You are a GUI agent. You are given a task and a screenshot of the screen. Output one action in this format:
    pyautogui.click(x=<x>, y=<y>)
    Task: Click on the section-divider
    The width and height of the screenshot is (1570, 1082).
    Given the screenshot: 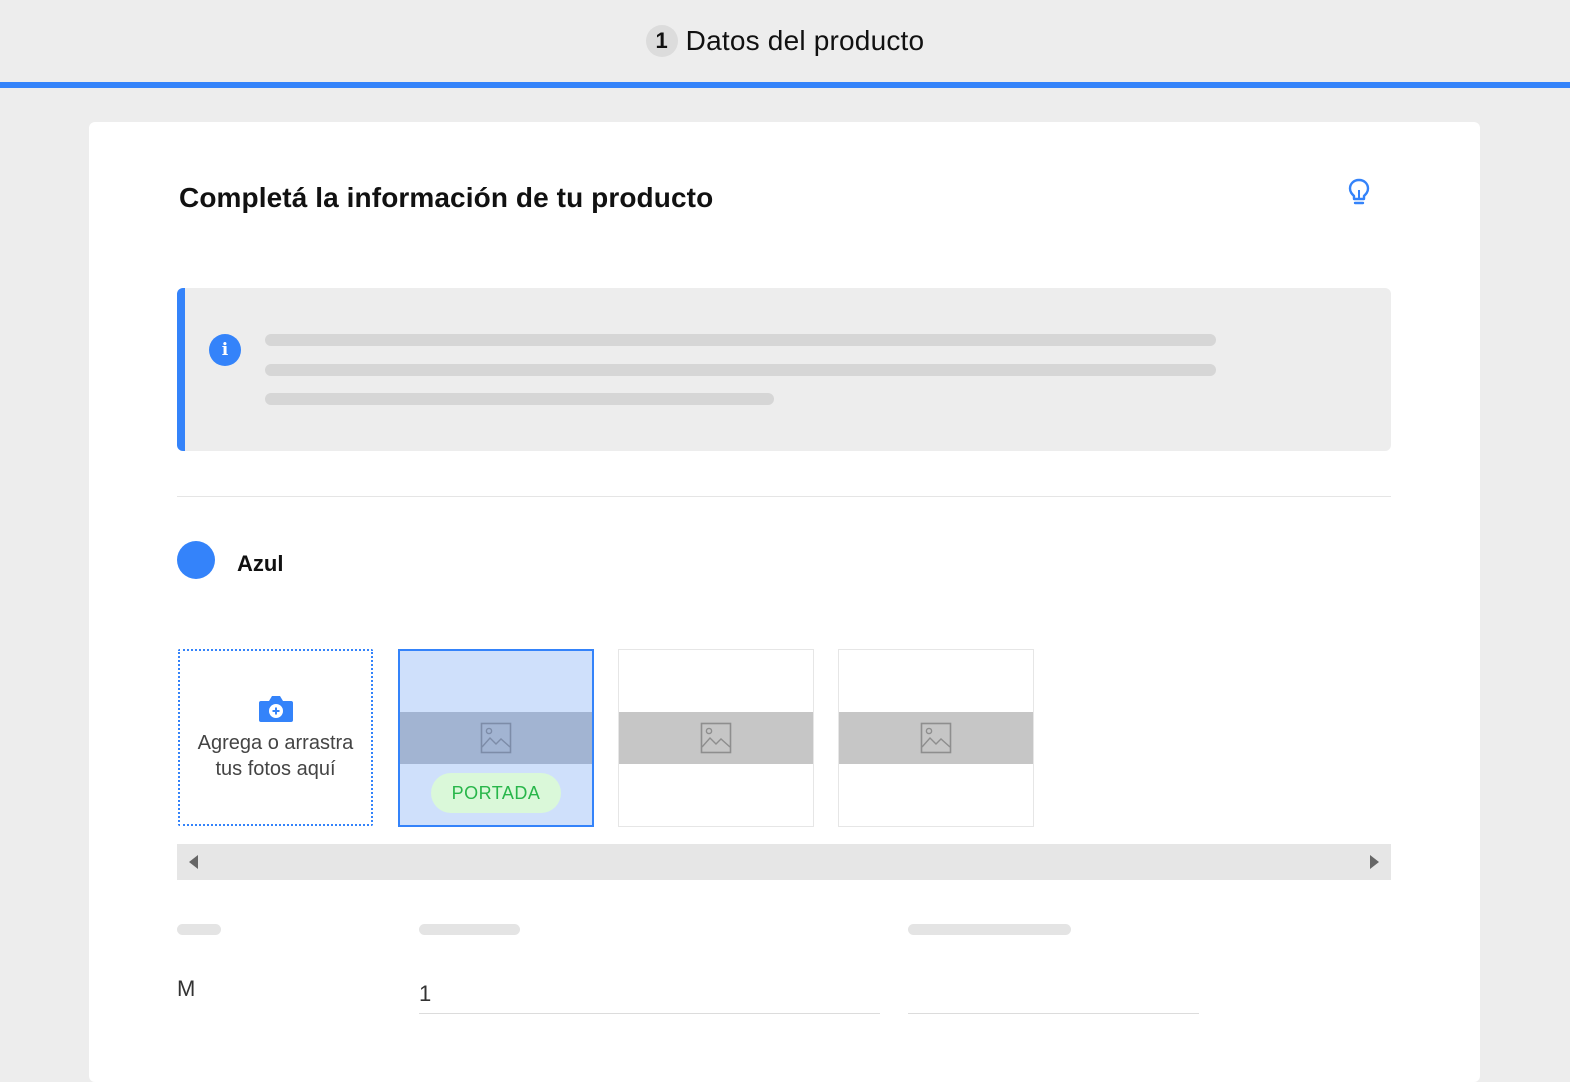 What is the action you would take?
    pyautogui.click(x=784, y=496)
    